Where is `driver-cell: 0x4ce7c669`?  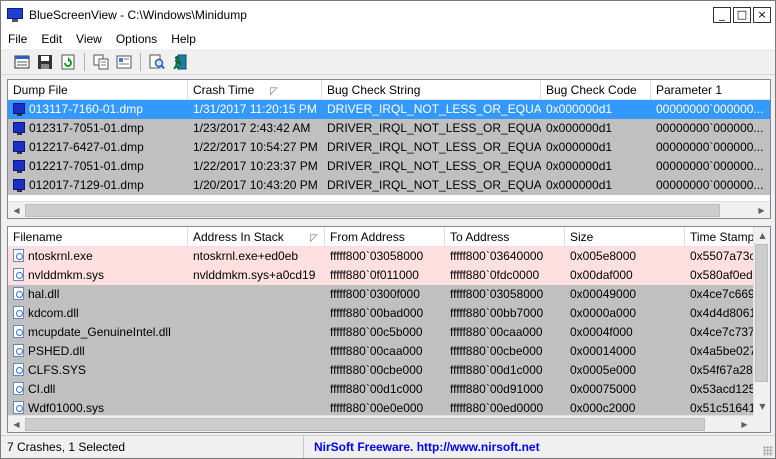
driver-cell: 0x4ce7c669 is located at coordinates (720, 294).